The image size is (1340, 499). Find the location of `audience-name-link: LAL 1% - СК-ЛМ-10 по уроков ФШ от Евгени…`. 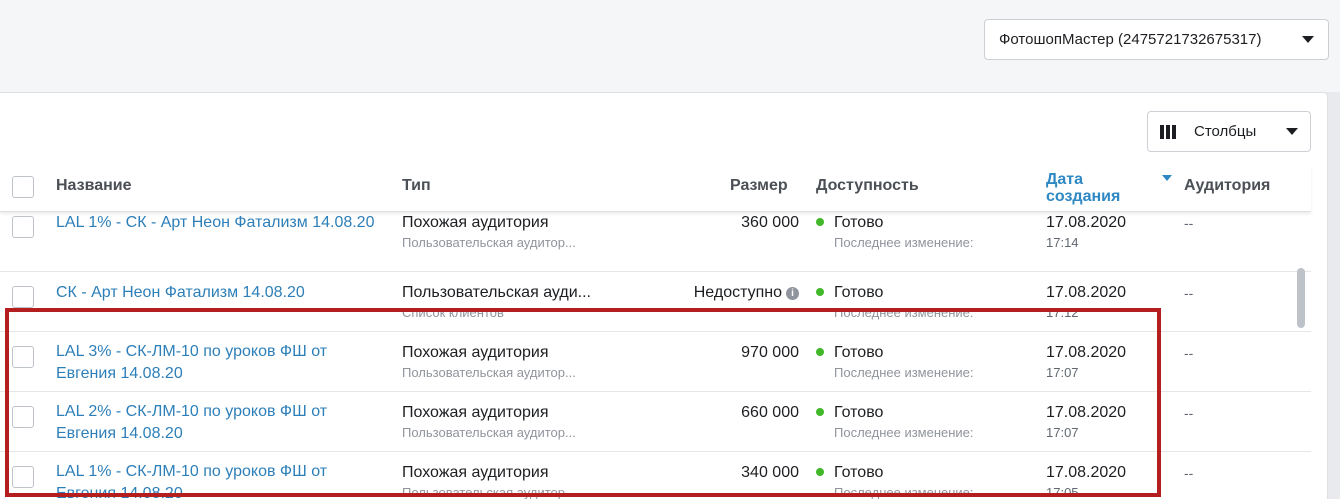

audience-name-link: LAL 1% - СК-ЛМ-10 по уроков ФШ от Евгени… is located at coordinates (221, 480).